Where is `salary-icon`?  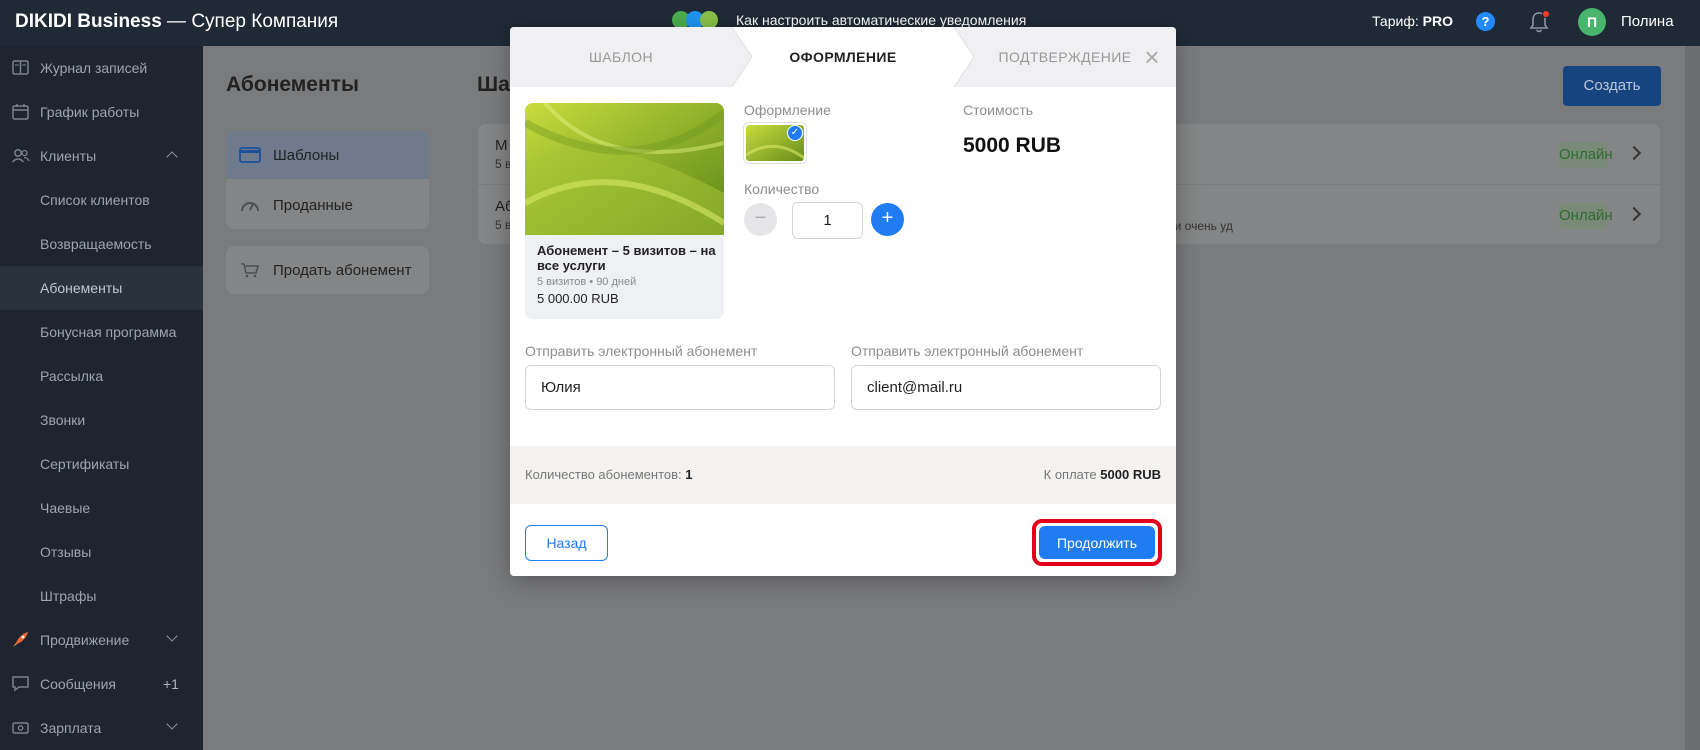 salary-icon is located at coordinates (20, 727).